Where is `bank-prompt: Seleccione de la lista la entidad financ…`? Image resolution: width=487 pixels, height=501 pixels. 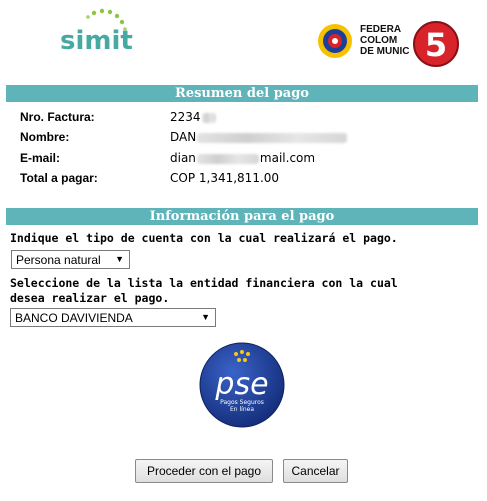 bank-prompt: Seleccione de la lista la entidad financ… is located at coordinates (204, 290).